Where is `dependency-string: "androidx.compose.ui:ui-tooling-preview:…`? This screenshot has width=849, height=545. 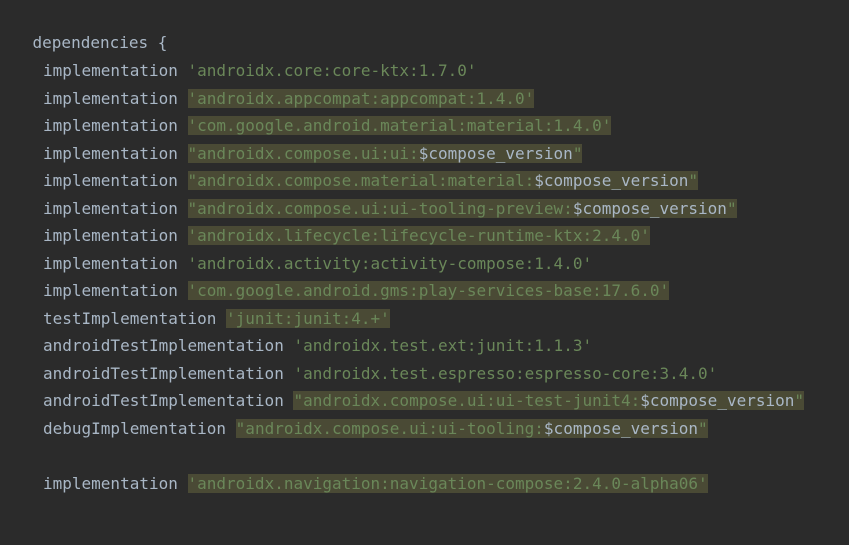 dependency-string: "androidx.compose.ui:ui-tooling-preview:… is located at coordinates (462, 208).